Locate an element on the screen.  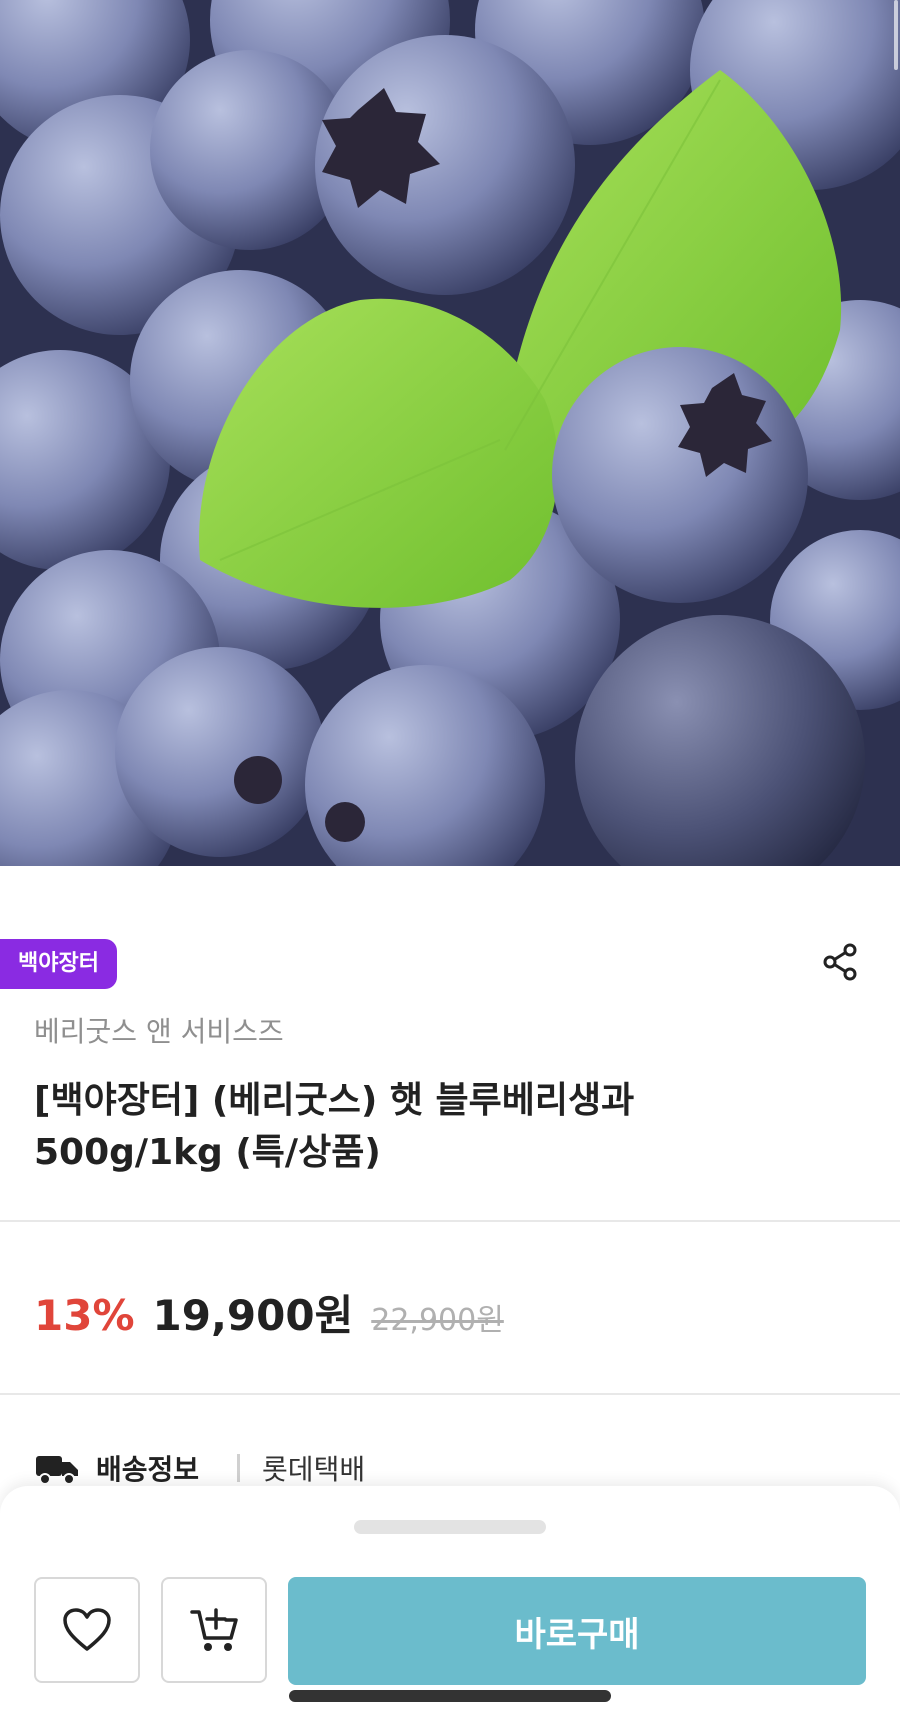
original-price: 22,900원 is located at coordinates (437, 1320).